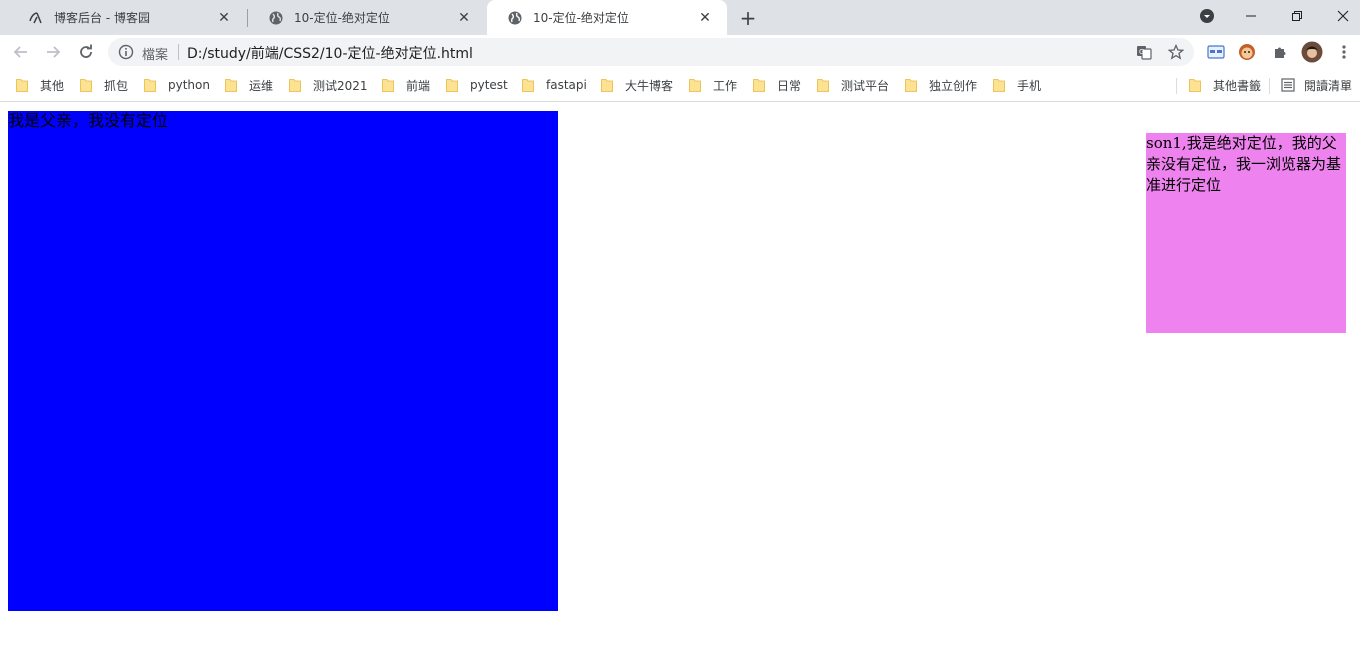  Describe the element at coordinates (713, 85) in the screenshot. I see `bookmark-folder: 工作` at that location.